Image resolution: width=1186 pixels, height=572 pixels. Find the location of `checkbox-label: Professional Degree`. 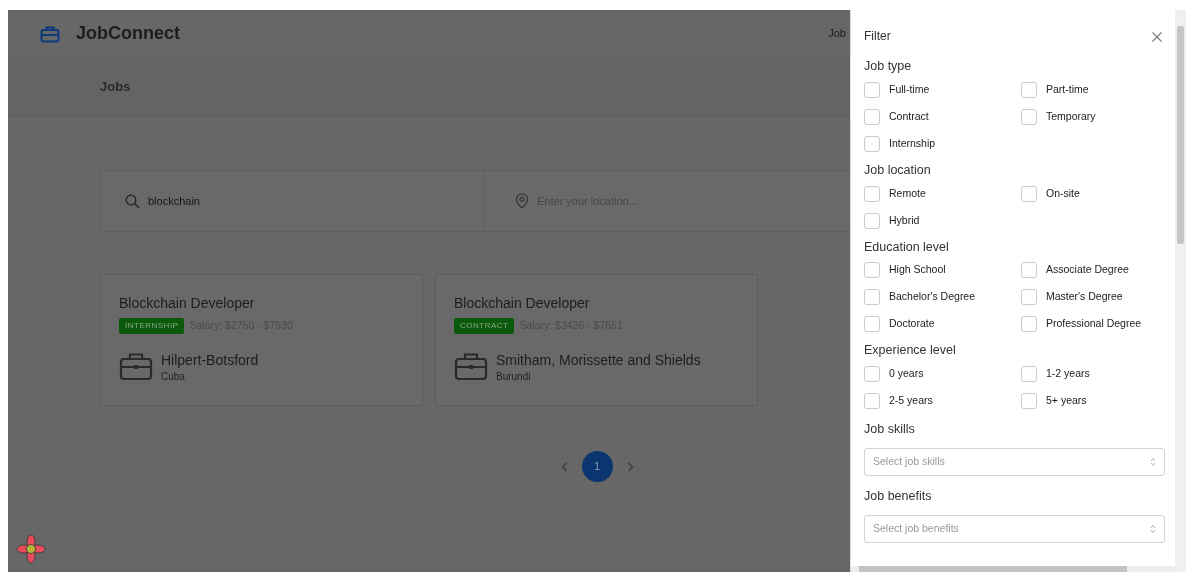

checkbox-label: Professional Degree is located at coordinates (1094, 324).